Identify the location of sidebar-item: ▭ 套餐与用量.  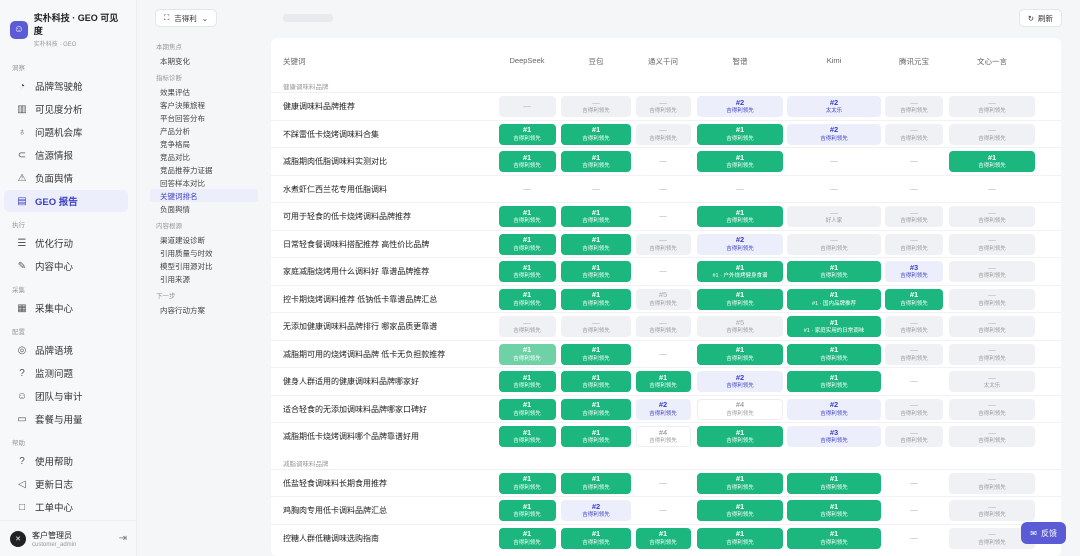
(66, 419).